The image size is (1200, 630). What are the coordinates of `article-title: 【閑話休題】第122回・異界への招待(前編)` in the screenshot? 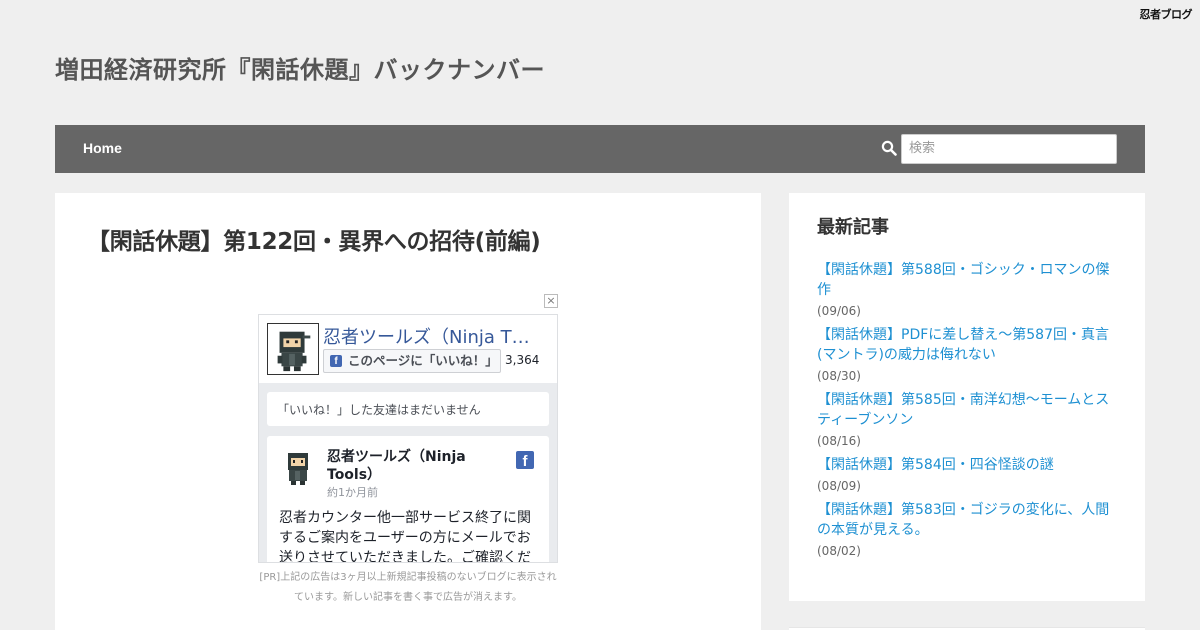 It's located at (314, 239).